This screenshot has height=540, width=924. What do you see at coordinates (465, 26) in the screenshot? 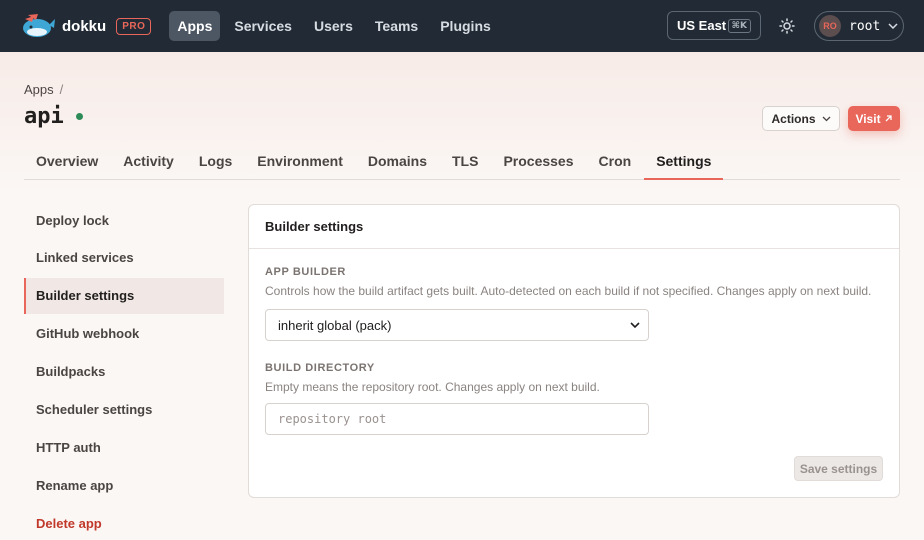
I see `nav-item-plugins: Plugins` at bounding box center [465, 26].